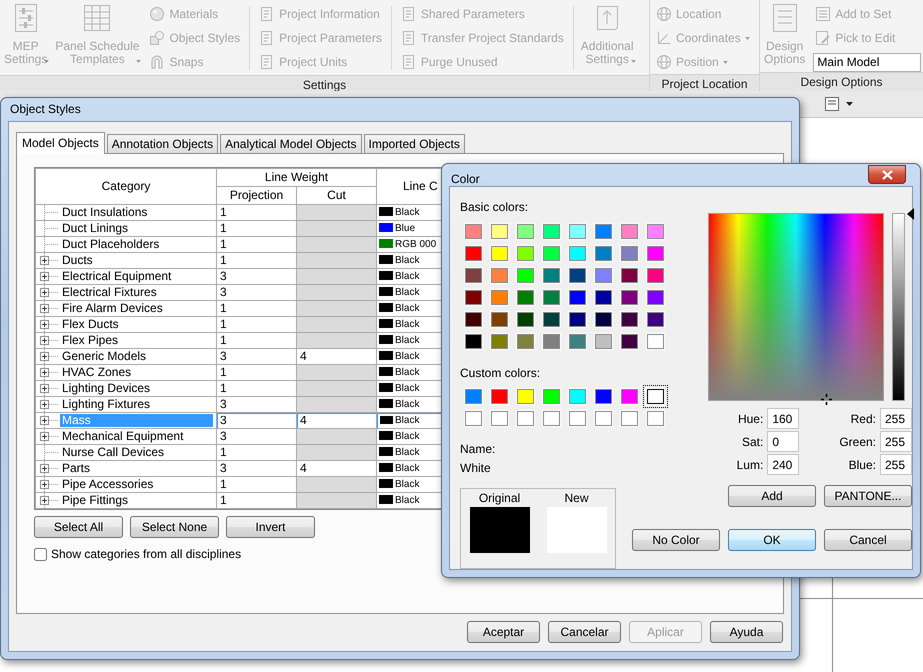 Image resolution: width=923 pixels, height=672 pixels. I want to click on category-label: Ducts, so click(77, 260).